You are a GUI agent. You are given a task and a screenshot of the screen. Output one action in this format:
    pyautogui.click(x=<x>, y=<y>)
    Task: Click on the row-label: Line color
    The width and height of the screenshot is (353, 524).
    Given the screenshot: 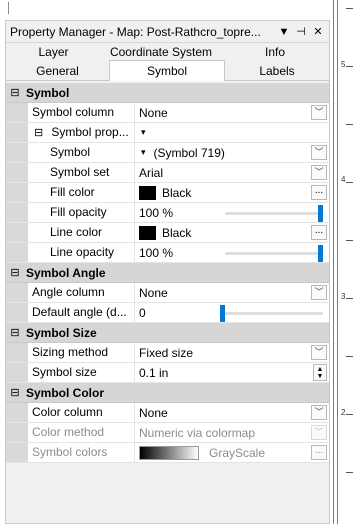 What is the action you would take?
    pyautogui.click(x=81, y=232)
    